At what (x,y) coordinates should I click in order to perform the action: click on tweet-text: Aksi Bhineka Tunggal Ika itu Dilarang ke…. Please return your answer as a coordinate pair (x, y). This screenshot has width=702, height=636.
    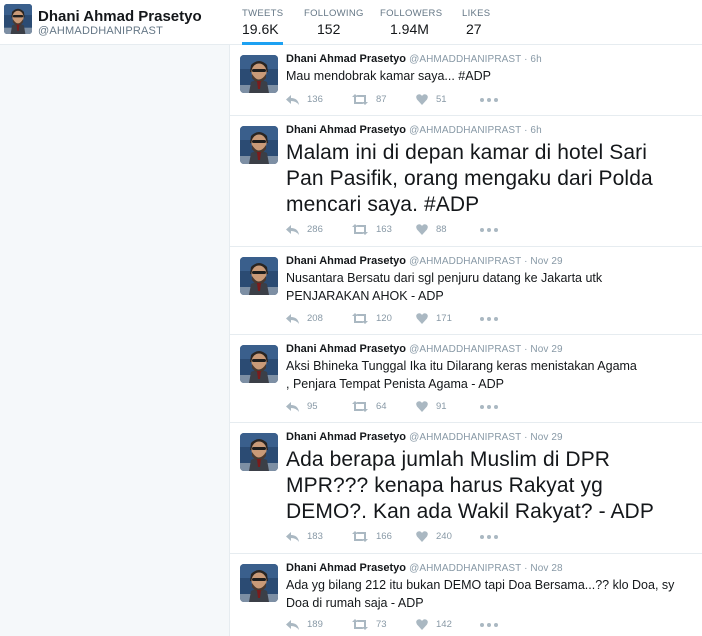
    Looking at the image, I should click on (461, 375).